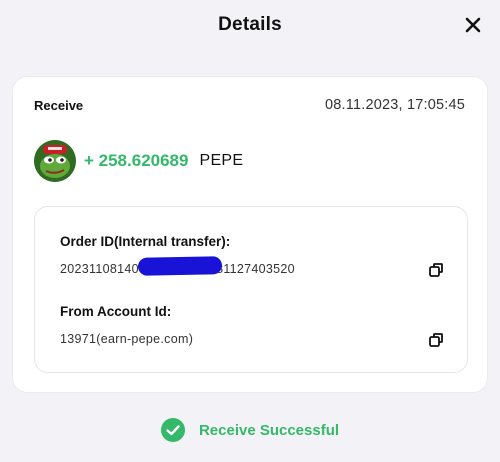 This screenshot has height=462, width=500. I want to click on from-account-value: 13971(earn-pepe.com), so click(127, 339).